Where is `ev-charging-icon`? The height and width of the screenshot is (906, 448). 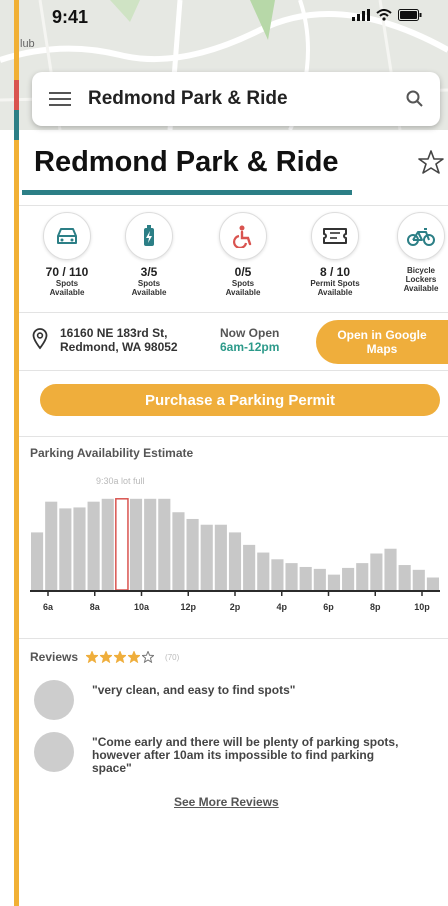 ev-charging-icon is located at coordinates (149, 236).